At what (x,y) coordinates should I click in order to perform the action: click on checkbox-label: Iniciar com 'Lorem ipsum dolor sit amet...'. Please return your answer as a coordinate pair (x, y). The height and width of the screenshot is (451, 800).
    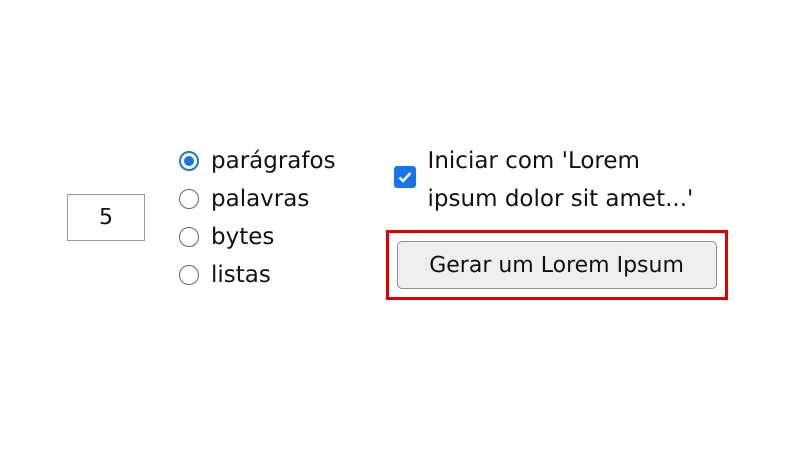
    Looking at the image, I should click on (561, 180).